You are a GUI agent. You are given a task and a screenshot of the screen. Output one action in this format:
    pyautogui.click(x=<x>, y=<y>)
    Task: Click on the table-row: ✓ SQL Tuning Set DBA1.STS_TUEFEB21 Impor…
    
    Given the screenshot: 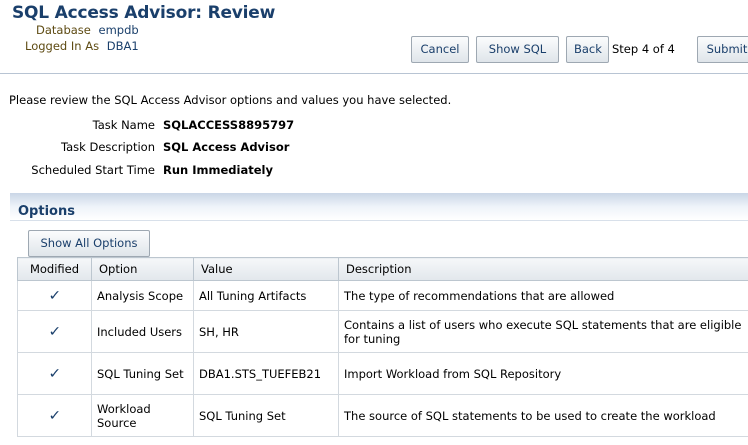 What is the action you would take?
    pyautogui.click(x=382, y=373)
    